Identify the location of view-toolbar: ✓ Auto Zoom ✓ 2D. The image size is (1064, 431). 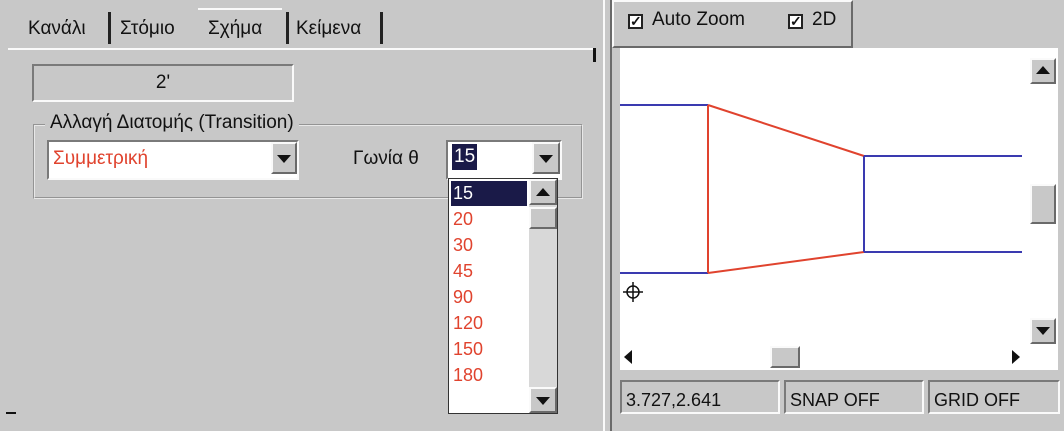
(732, 24).